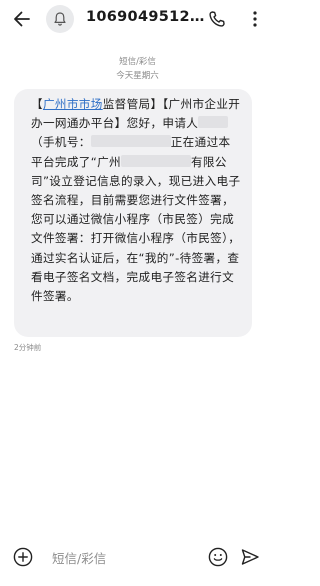  Describe the element at coordinates (137, 76) in the screenshot. I see `date-label: 今天星期六` at that location.